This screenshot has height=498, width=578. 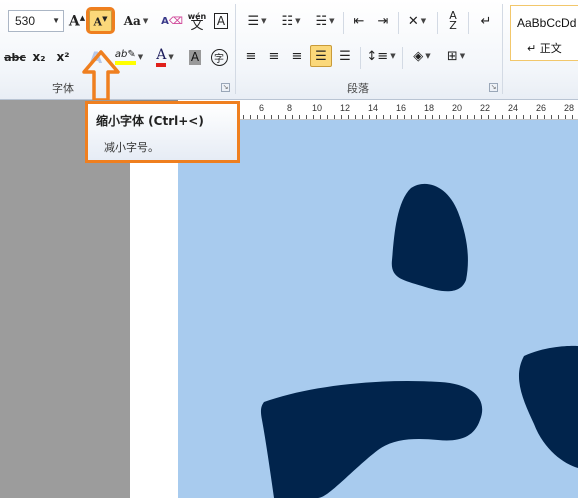 I want to click on shrink-font-tooltip: 缩小字体 (Ctrl+<) 减小字号。, so click(x=162, y=132).